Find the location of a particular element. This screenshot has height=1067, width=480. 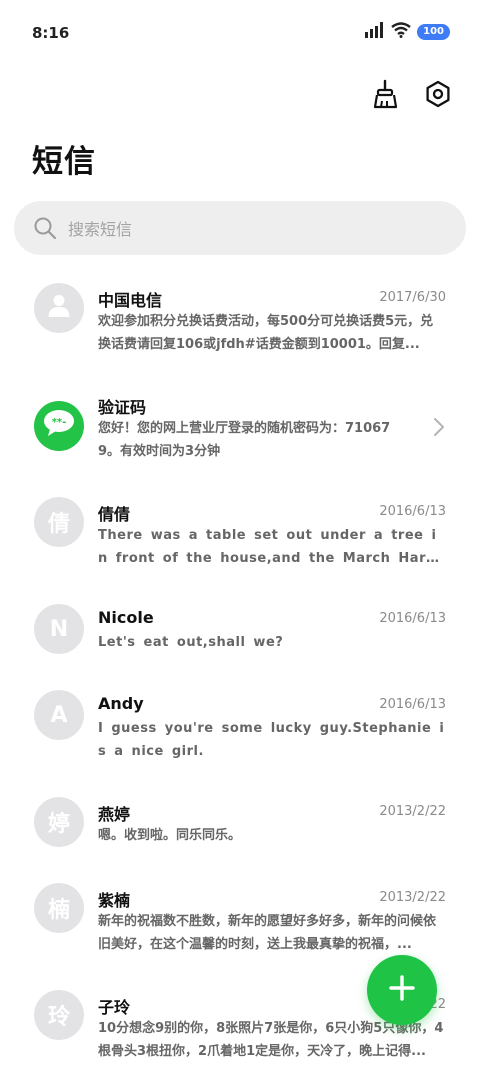

avatar: **- is located at coordinates (59, 426).